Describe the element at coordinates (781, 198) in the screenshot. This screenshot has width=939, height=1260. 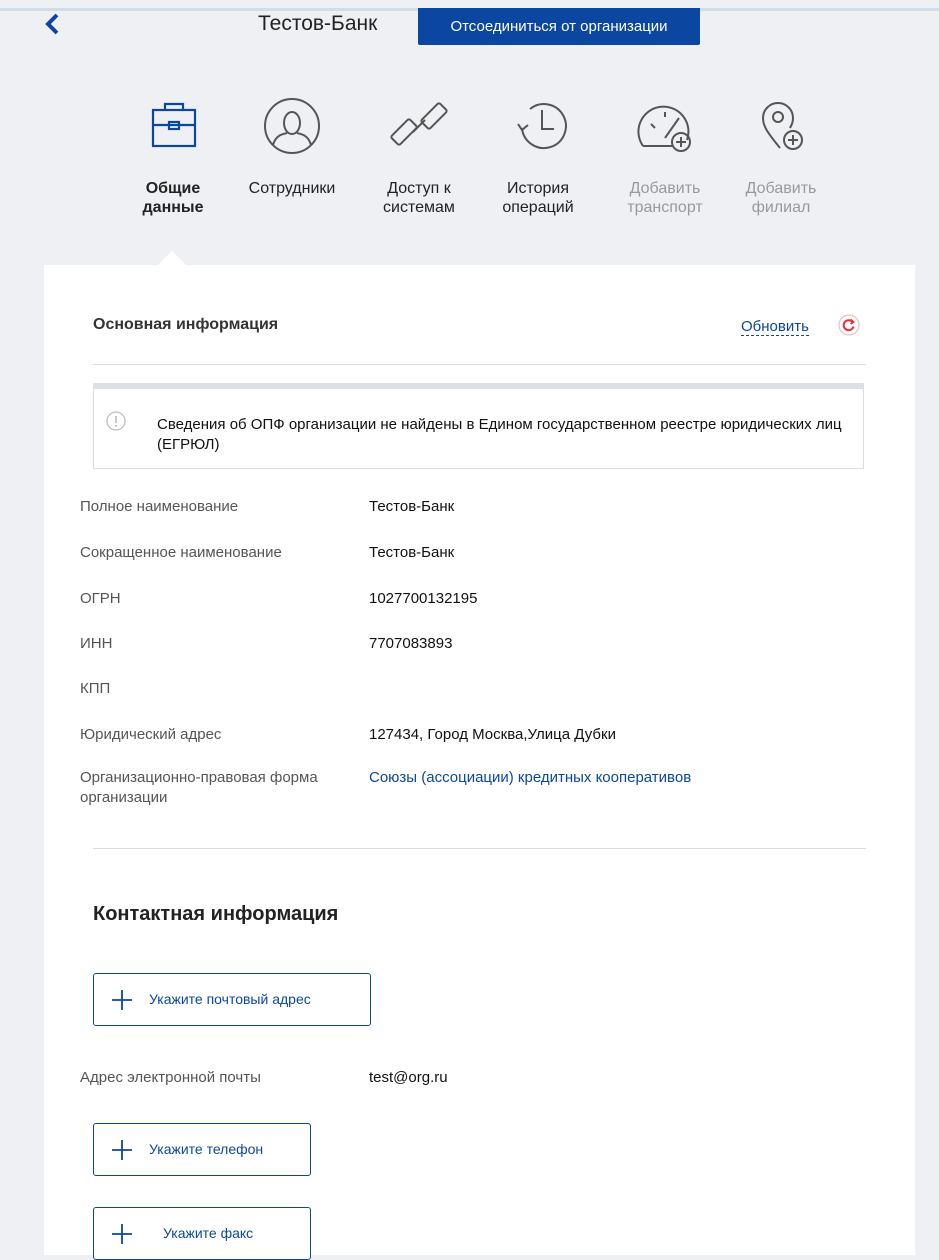
I see `tab-label: Добавить филиал` at that location.